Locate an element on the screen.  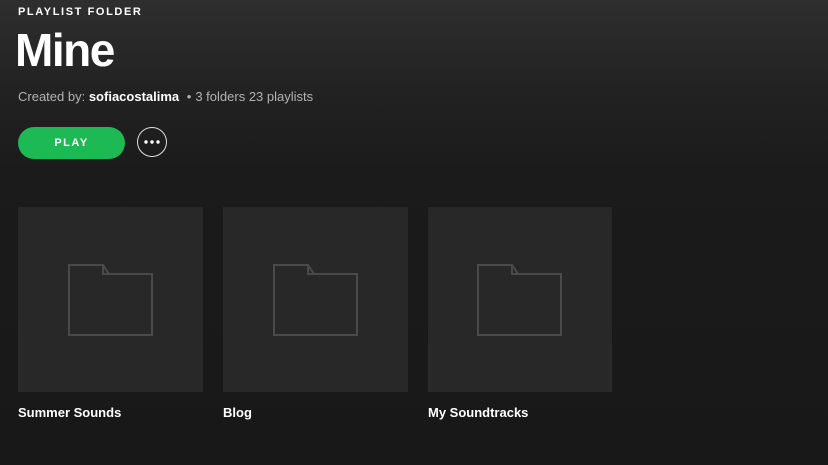
folder-title: Summer Sounds is located at coordinates (110, 412).